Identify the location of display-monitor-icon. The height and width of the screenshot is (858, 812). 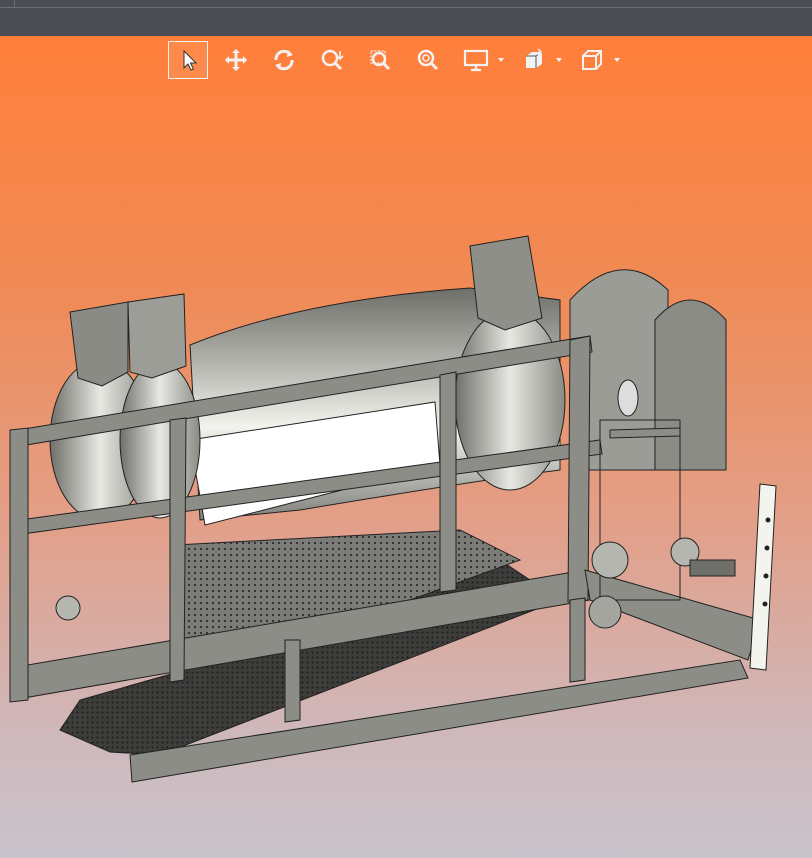
(476, 60).